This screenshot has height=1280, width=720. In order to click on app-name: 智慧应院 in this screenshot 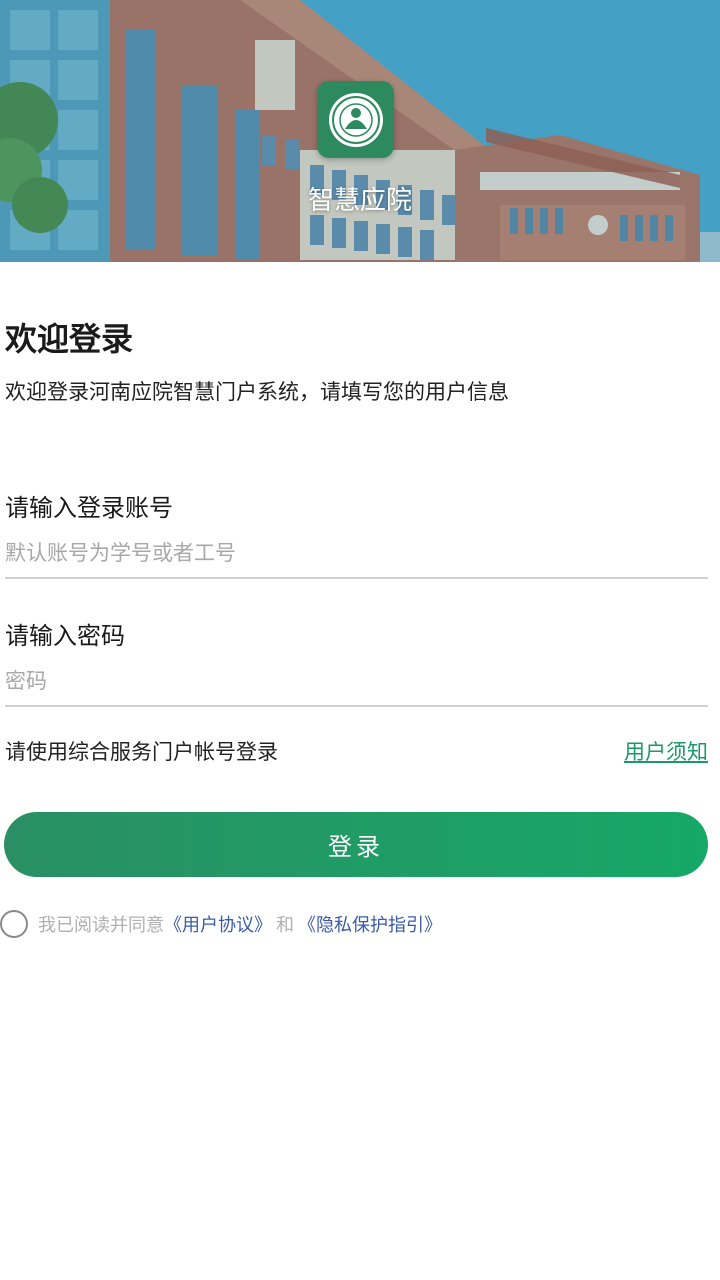, I will do `click(359, 201)`.